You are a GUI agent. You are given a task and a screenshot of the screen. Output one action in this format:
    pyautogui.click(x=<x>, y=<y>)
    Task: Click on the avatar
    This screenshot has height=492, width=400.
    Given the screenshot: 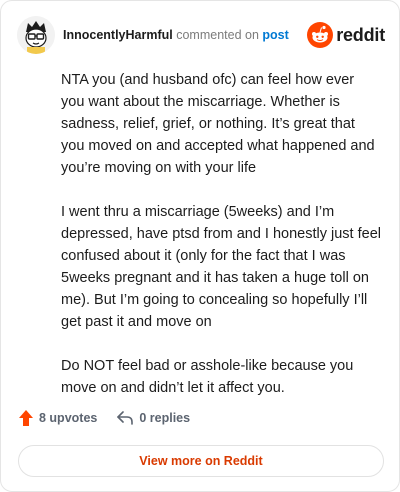 What is the action you would take?
    pyautogui.click(x=36, y=35)
    